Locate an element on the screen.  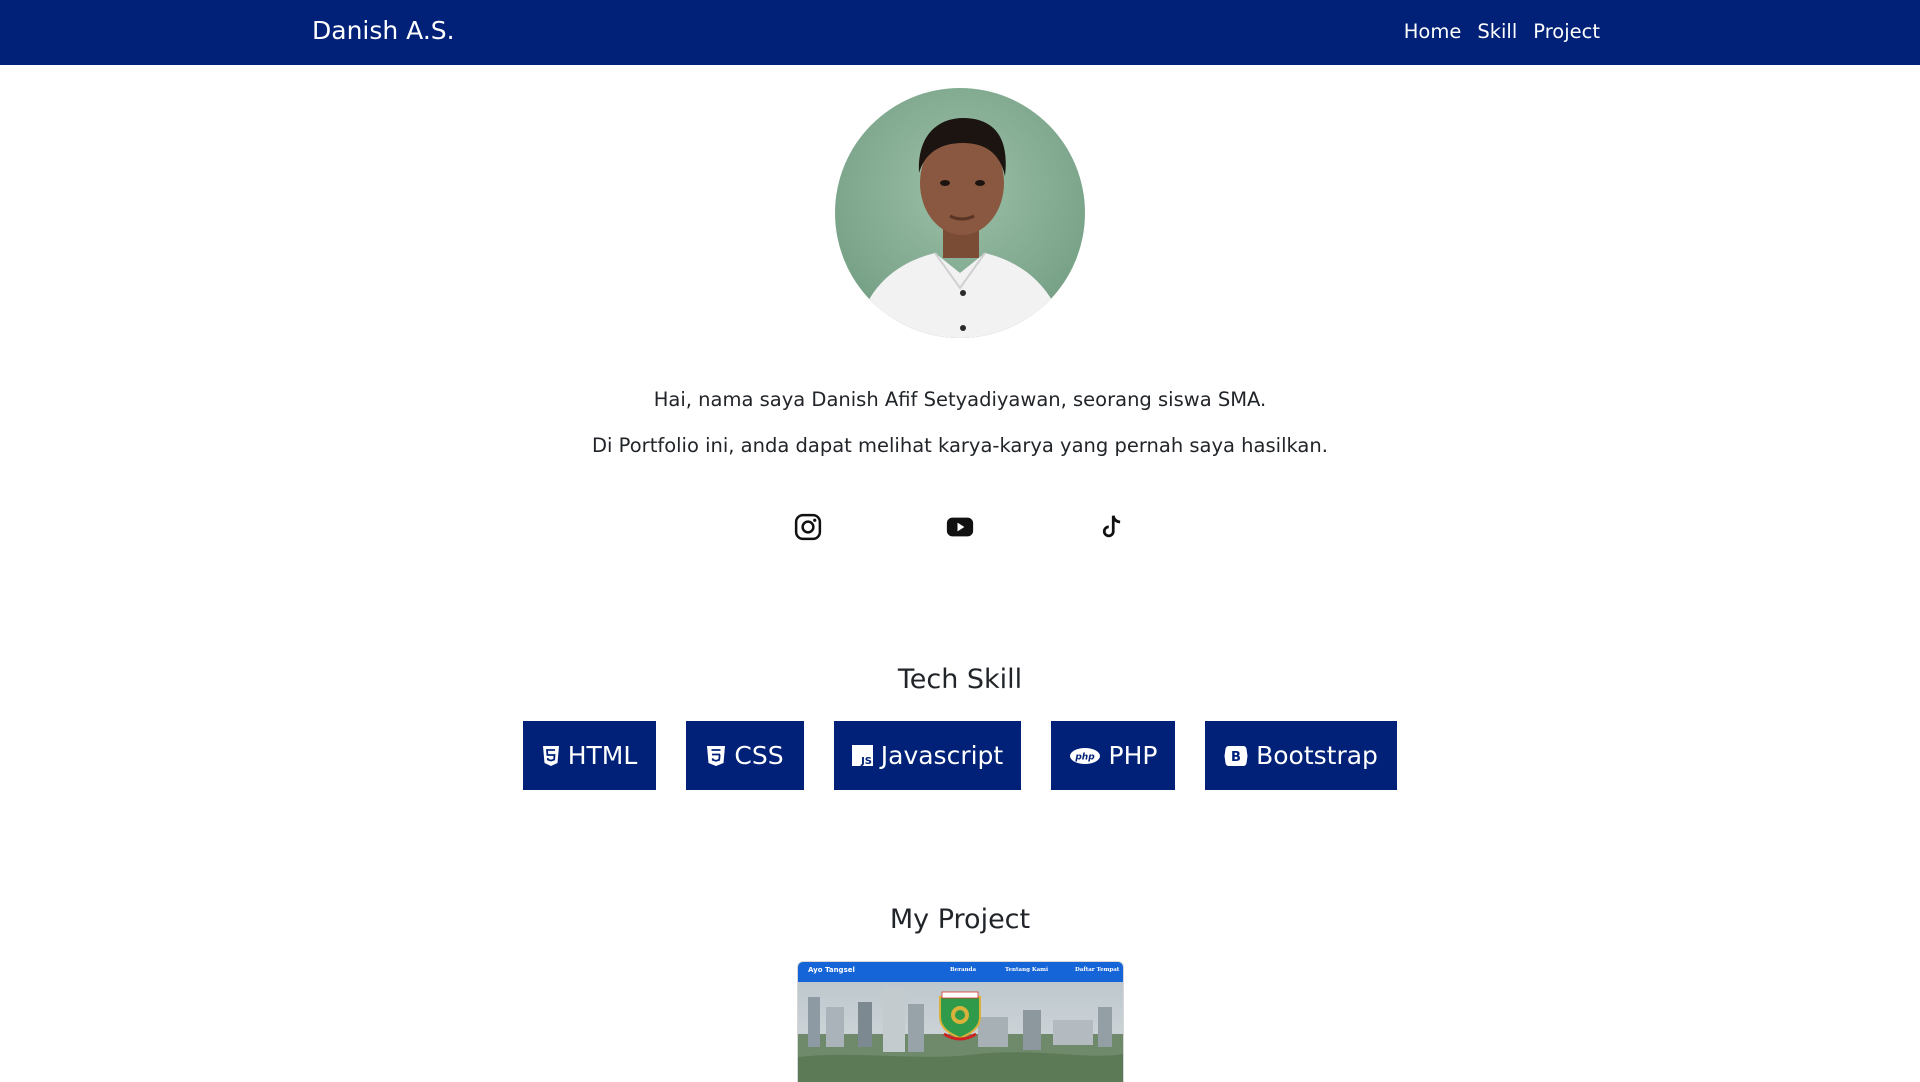
youtube-link is located at coordinates (960, 527).